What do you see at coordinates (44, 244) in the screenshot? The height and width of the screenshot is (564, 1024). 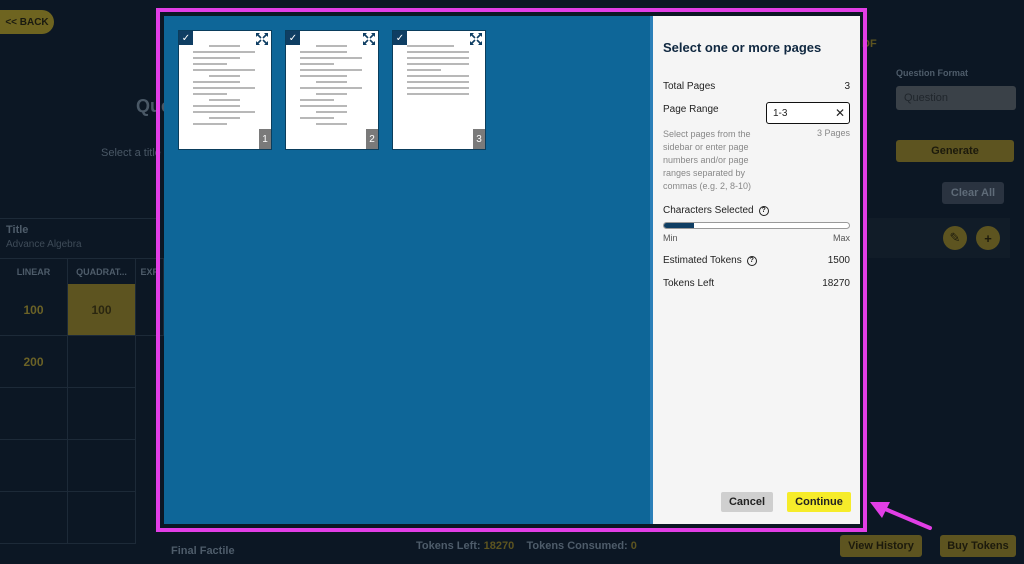 I see `title-value: Advance Algebra` at bounding box center [44, 244].